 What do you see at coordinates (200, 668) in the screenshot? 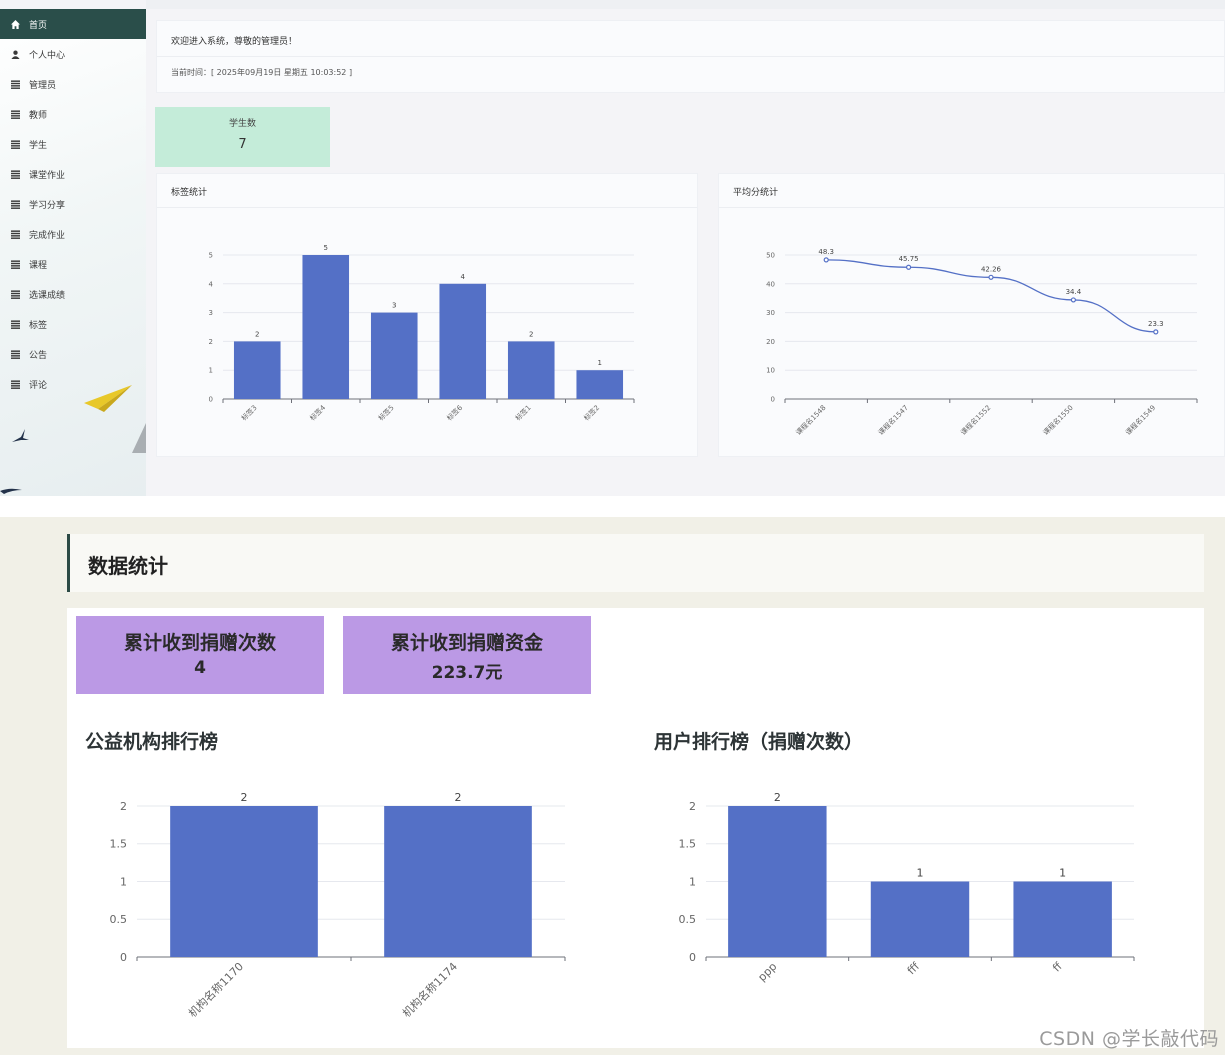
I see `kpi-value: 4` at bounding box center [200, 668].